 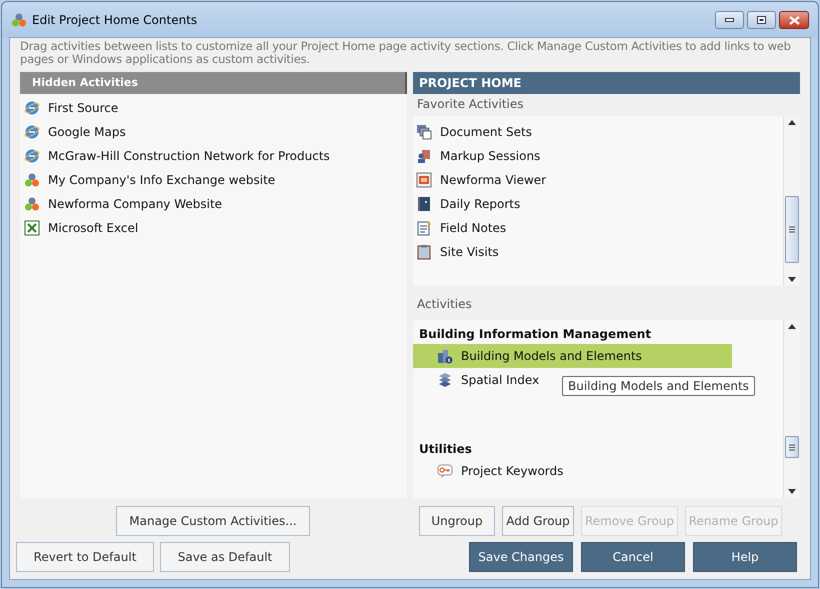 What do you see at coordinates (444, 304) in the screenshot?
I see `section-label: Activities` at bounding box center [444, 304].